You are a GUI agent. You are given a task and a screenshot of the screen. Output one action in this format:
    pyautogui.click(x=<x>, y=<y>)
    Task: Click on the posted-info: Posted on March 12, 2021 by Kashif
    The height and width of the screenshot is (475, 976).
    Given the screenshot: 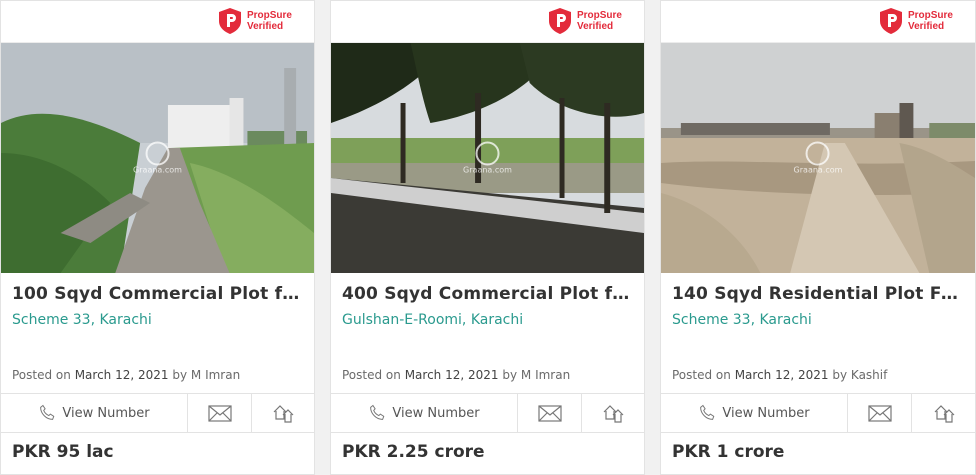 What is the action you would take?
    pyautogui.click(x=780, y=375)
    